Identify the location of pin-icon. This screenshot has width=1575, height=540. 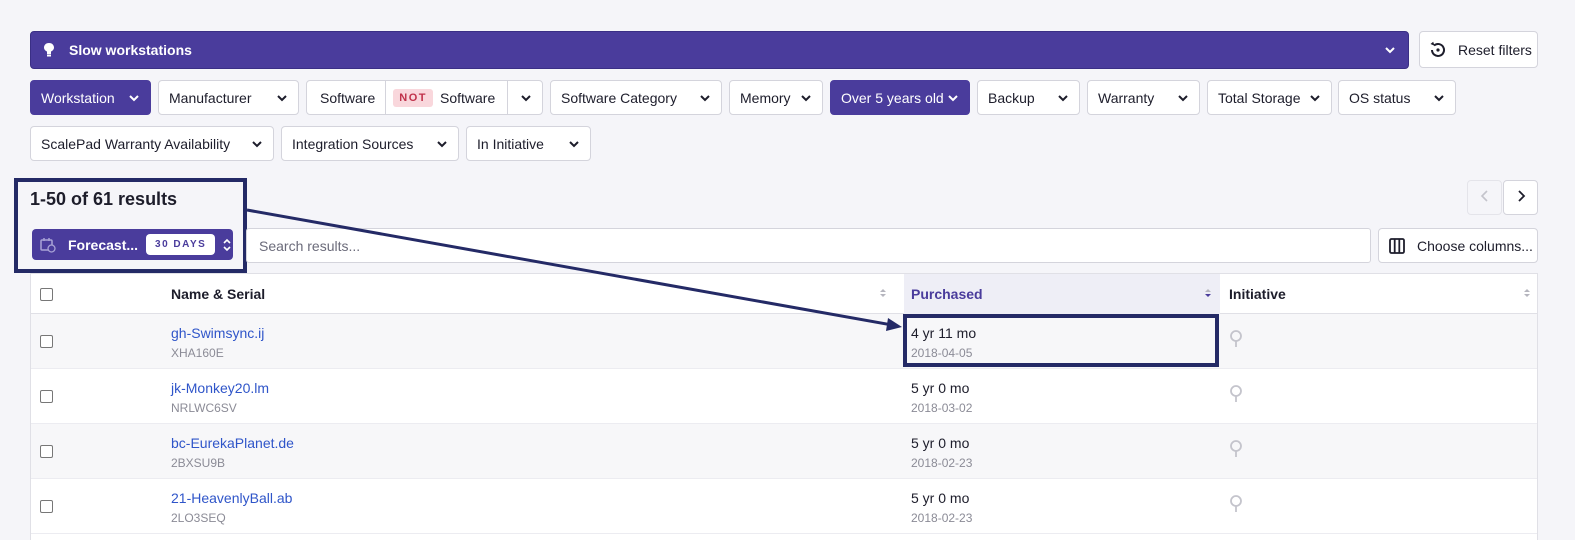
(49, 50).